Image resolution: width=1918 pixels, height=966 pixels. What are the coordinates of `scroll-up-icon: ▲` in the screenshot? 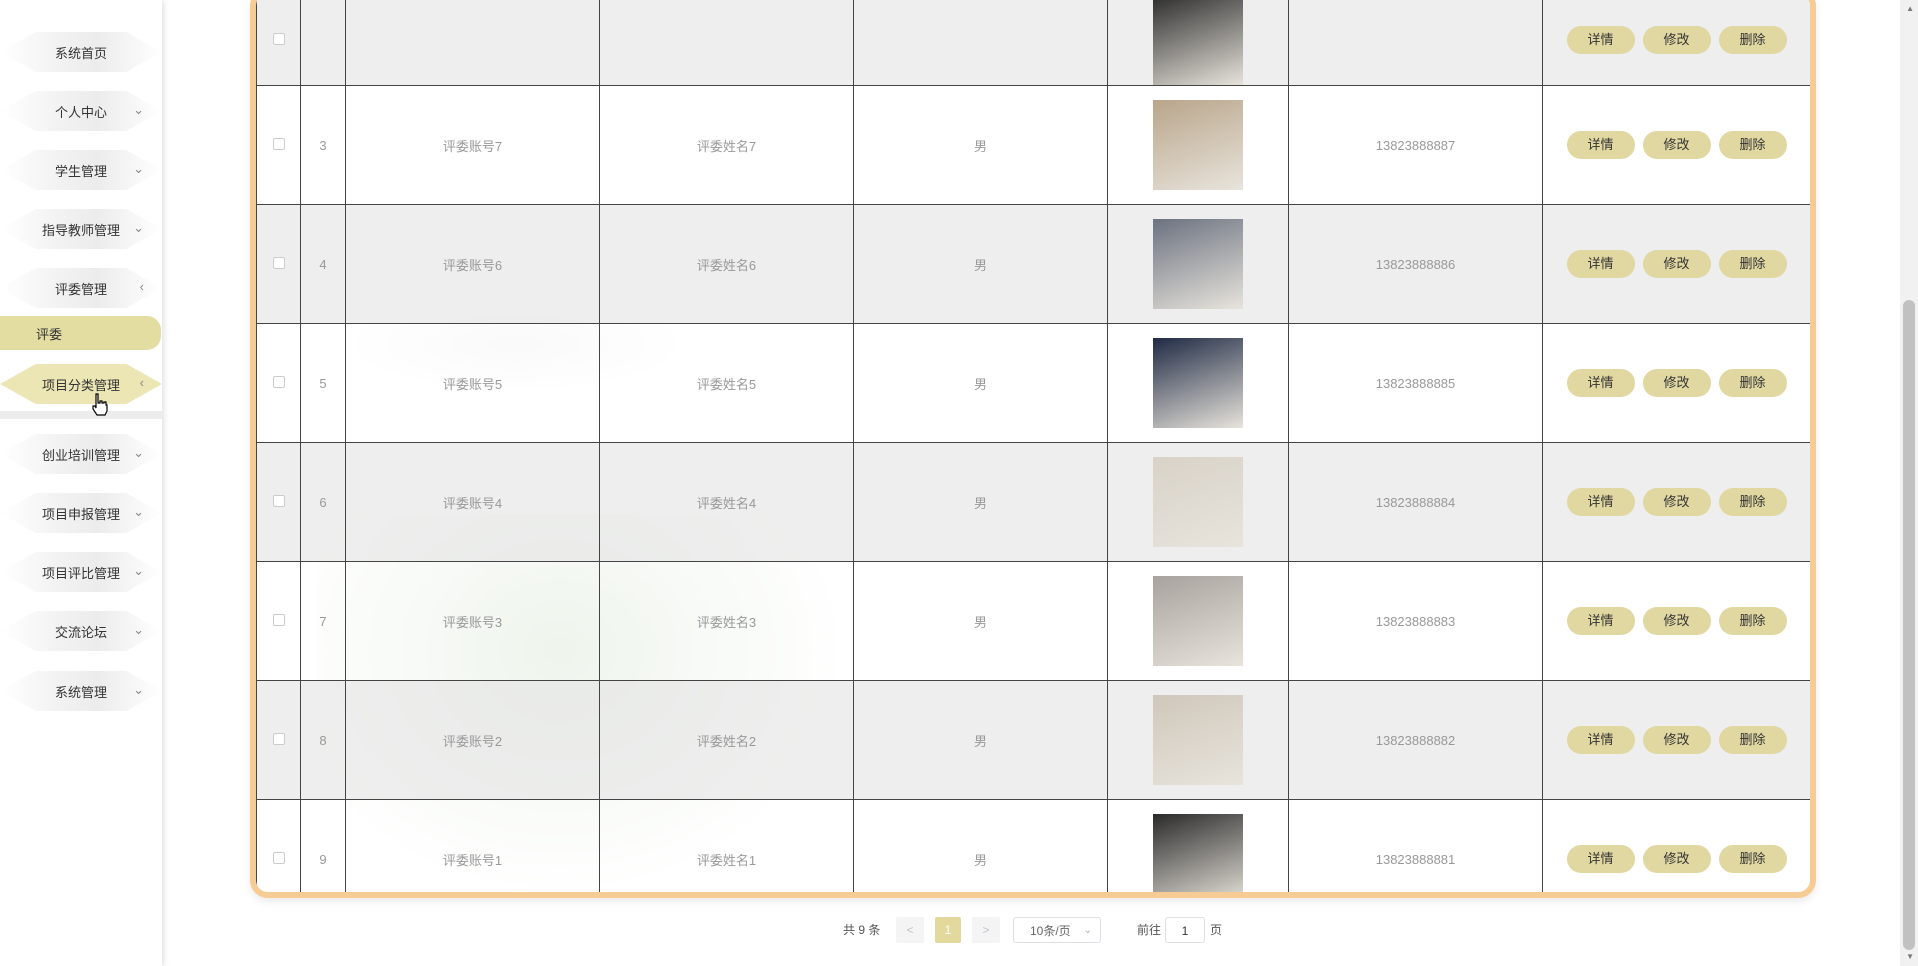 It's located at (1910, 8).